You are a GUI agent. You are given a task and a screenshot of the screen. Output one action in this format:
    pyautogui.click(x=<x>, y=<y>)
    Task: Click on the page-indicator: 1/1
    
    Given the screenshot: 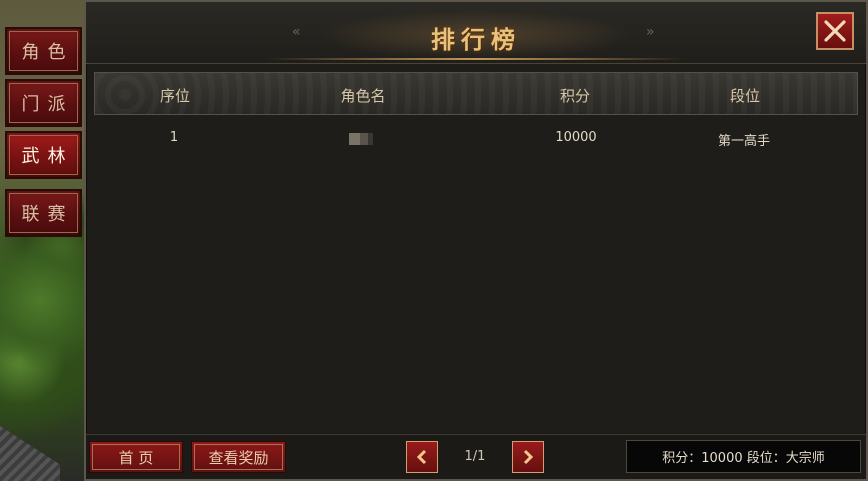 What is the action you would take?
    pyautogui.click(x=475, y=456)
    